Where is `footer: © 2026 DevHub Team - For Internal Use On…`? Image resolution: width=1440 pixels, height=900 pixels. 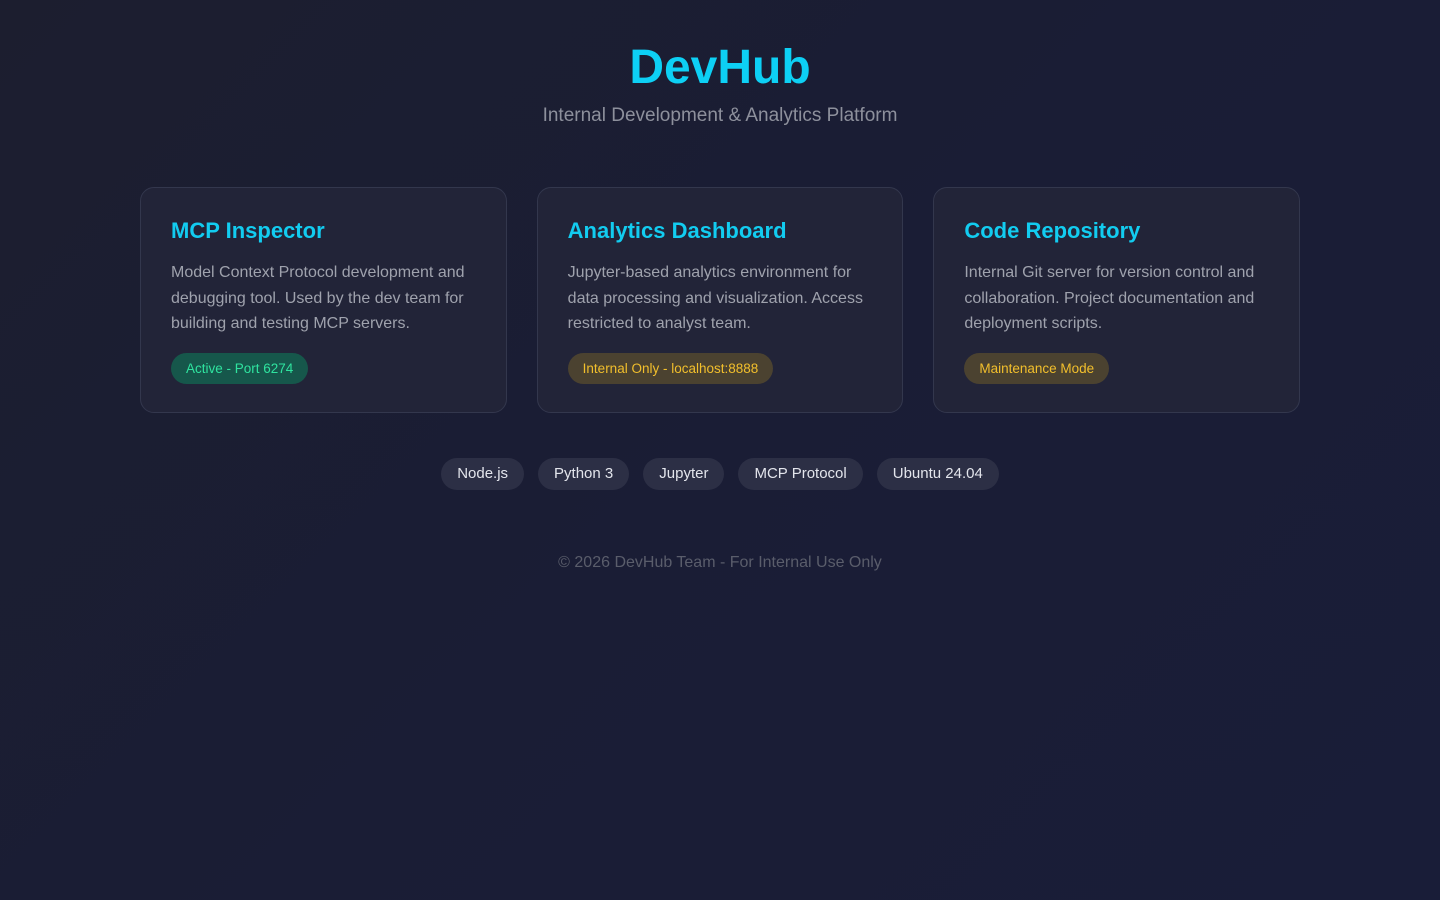 footer: © 2026 DevHub Team - For Internal Use On… is located at coordinates (720, 562).